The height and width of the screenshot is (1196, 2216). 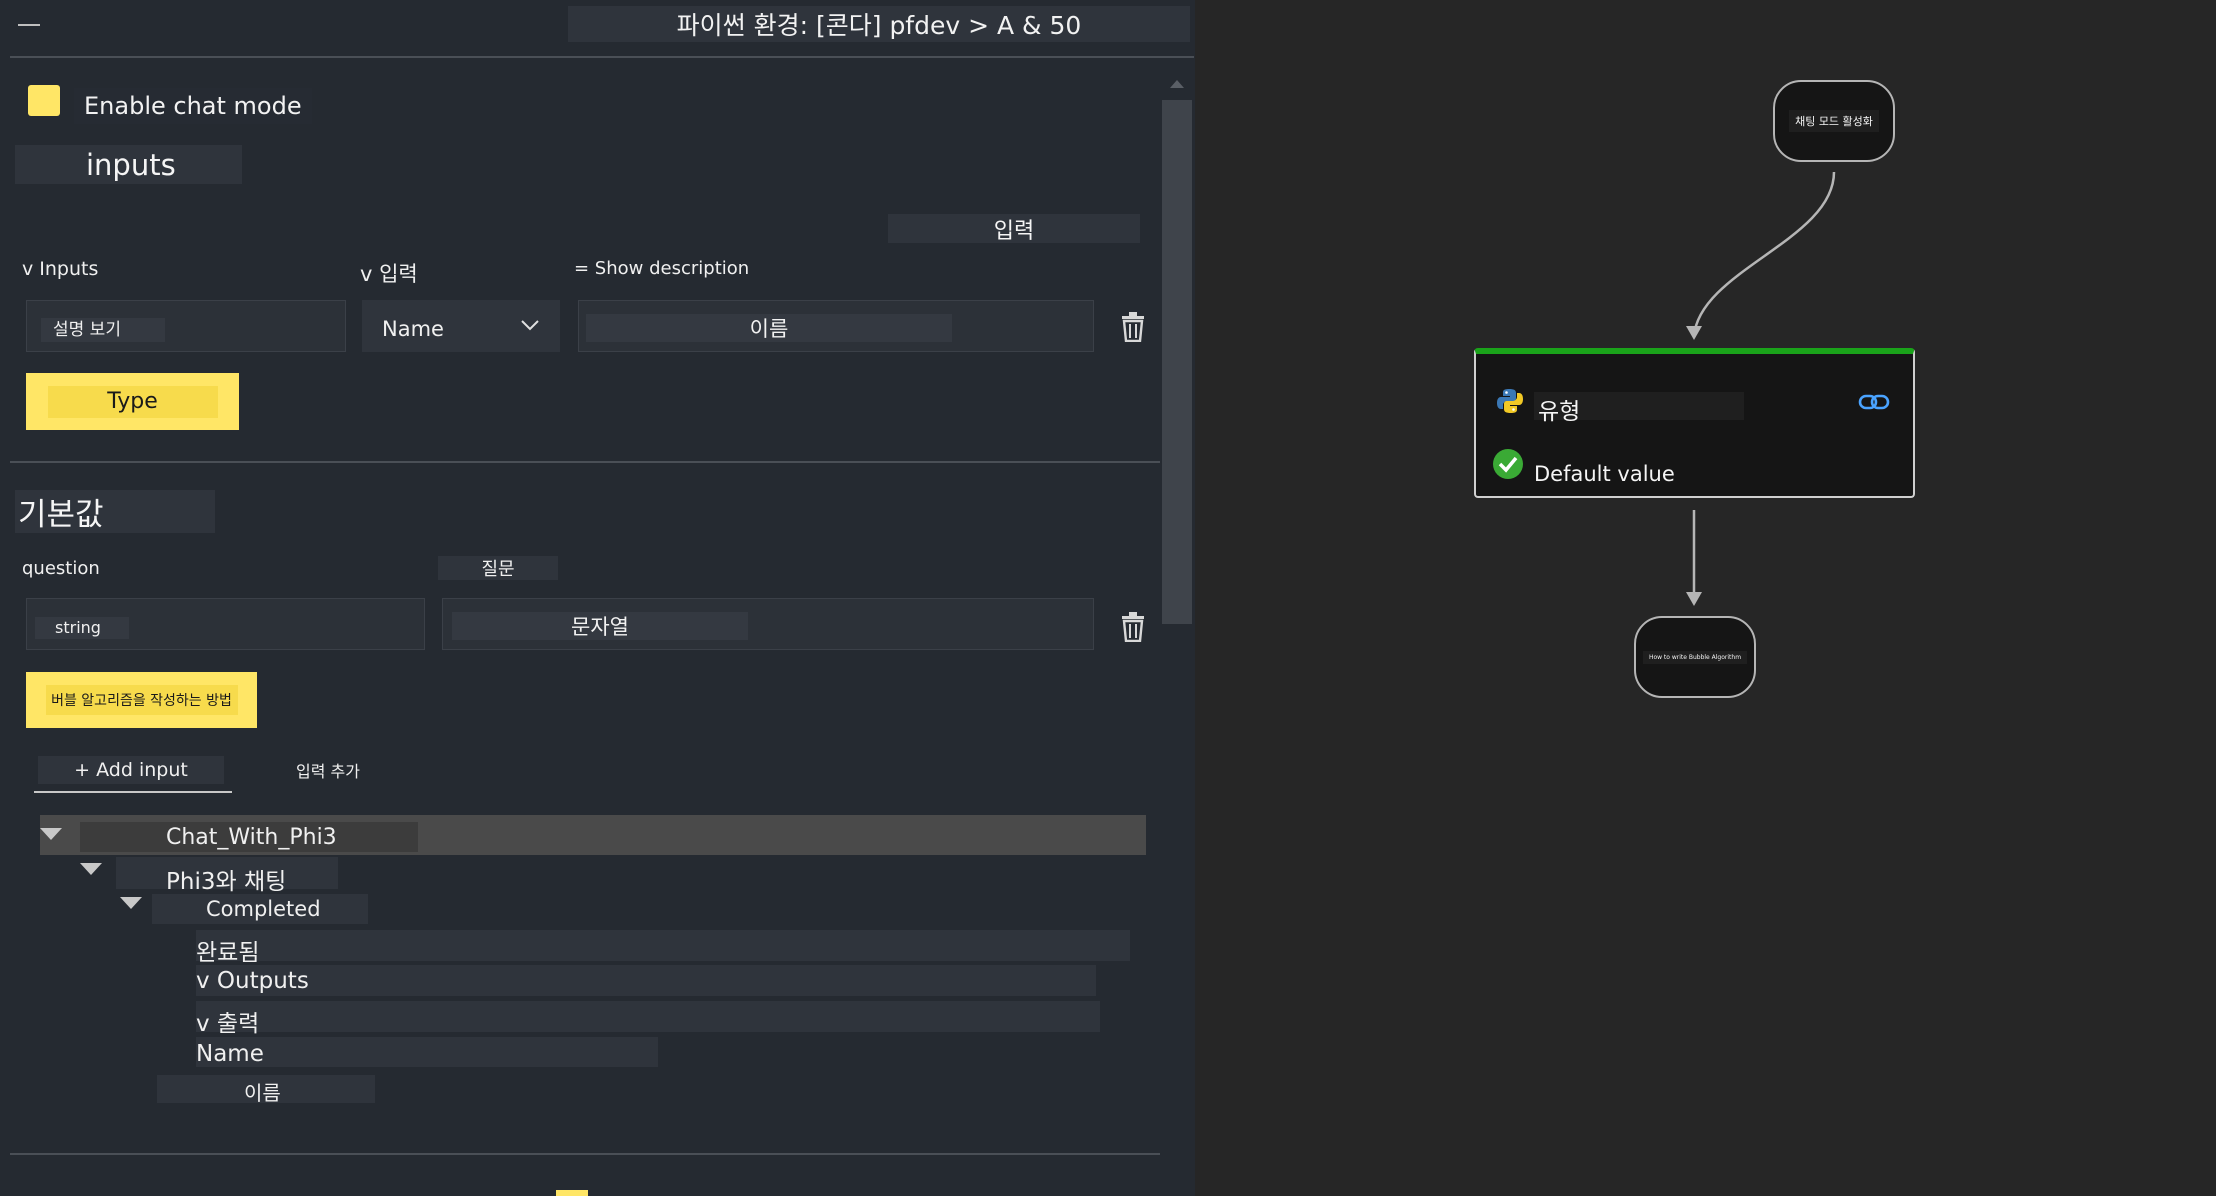 What do you see at coordinates (1874, 402) in the screenshot?
I see `link-icon` at bounding box center [1874, 402].